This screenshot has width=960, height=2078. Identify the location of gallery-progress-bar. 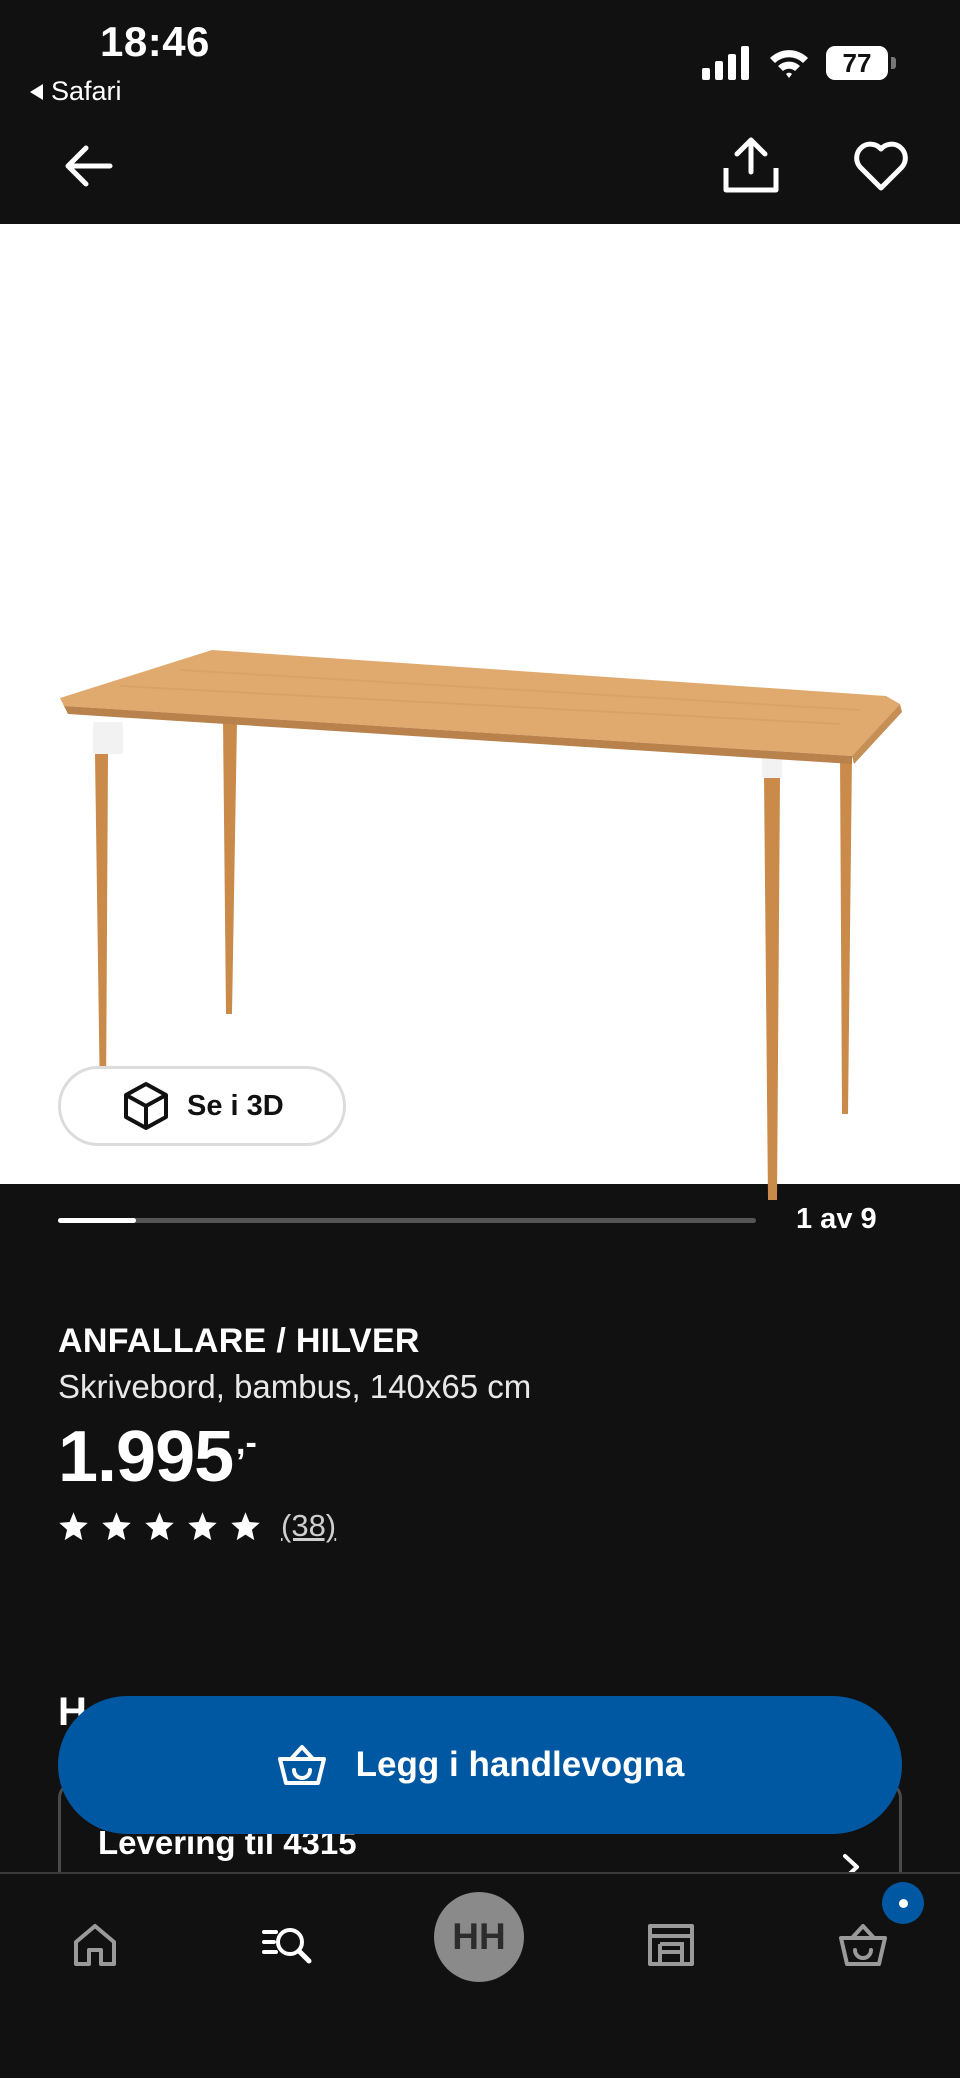
(407, 1220).